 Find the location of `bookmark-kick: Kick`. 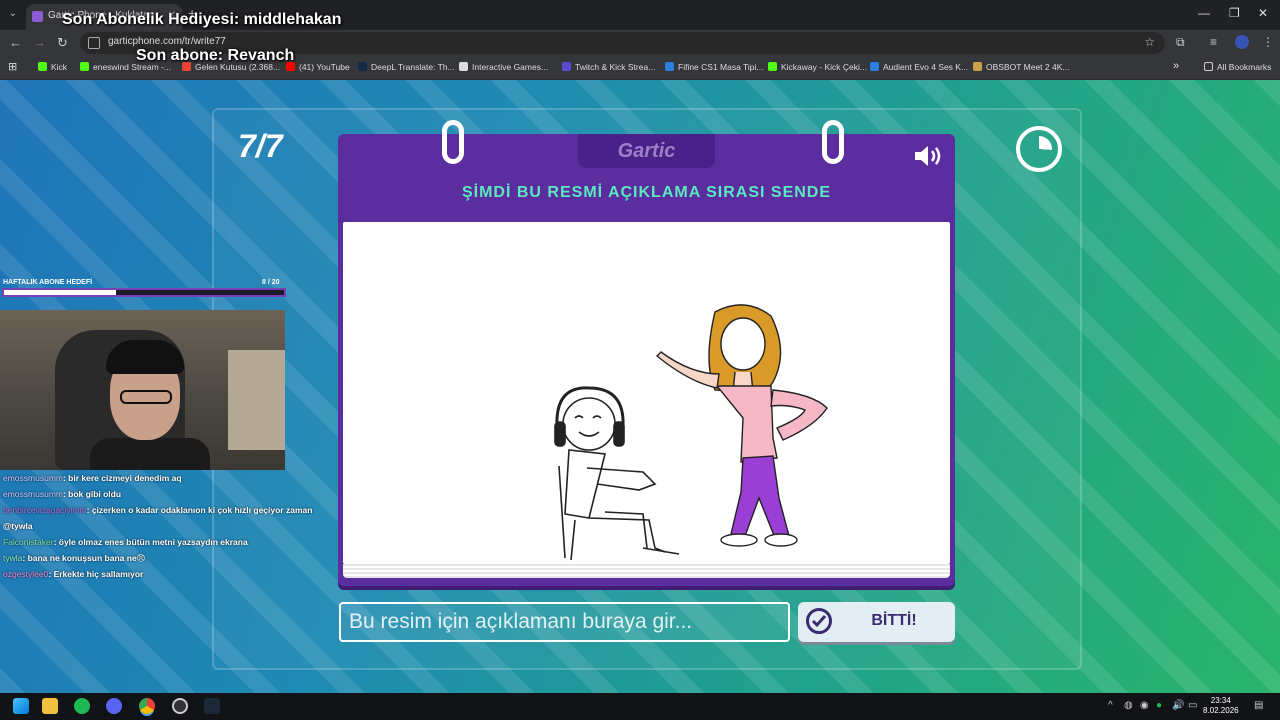

bookmark-kick: Kick is located at coordinates (52, 67).